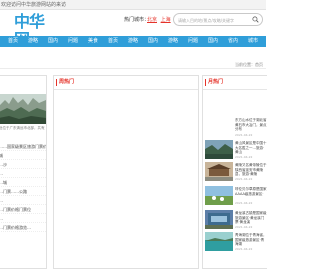 The height and width of the screenshot is (269, 320). I want to click on nav-item: 美食, so click(93, 41).